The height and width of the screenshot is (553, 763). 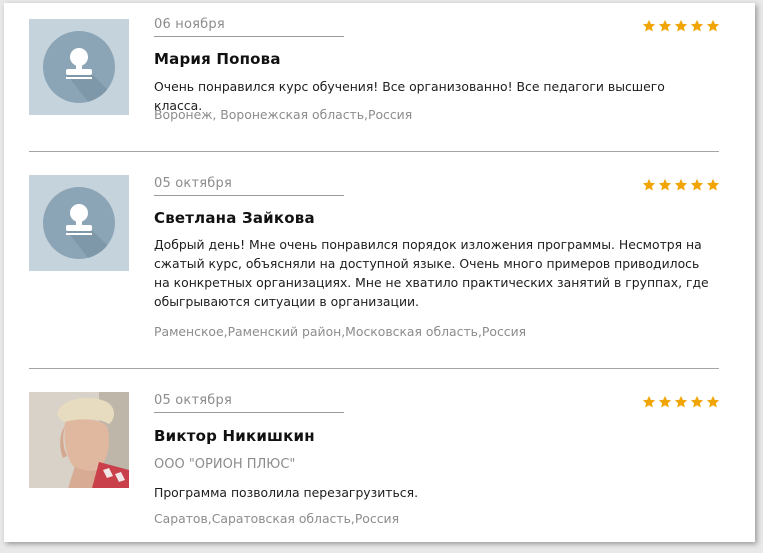 I want to click on review-text: Программа позволила перезагрузиться., so click(x=286, y=492).